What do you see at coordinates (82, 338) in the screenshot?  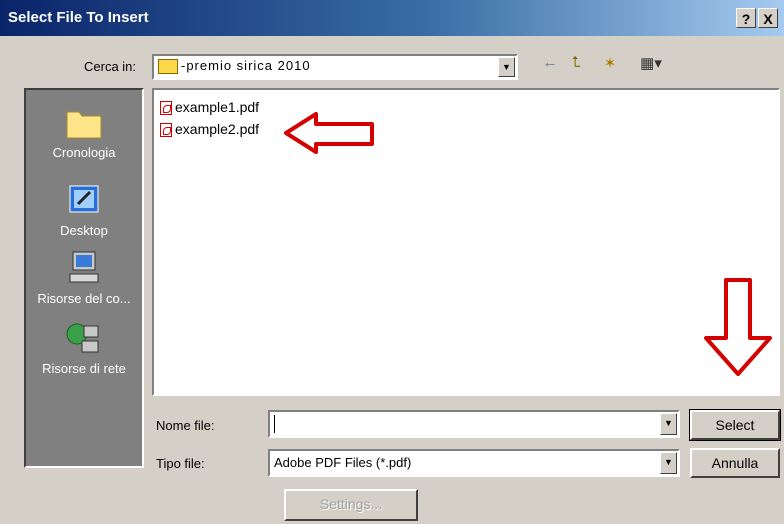 I see `network-icon` at bounding box center [82, 338].